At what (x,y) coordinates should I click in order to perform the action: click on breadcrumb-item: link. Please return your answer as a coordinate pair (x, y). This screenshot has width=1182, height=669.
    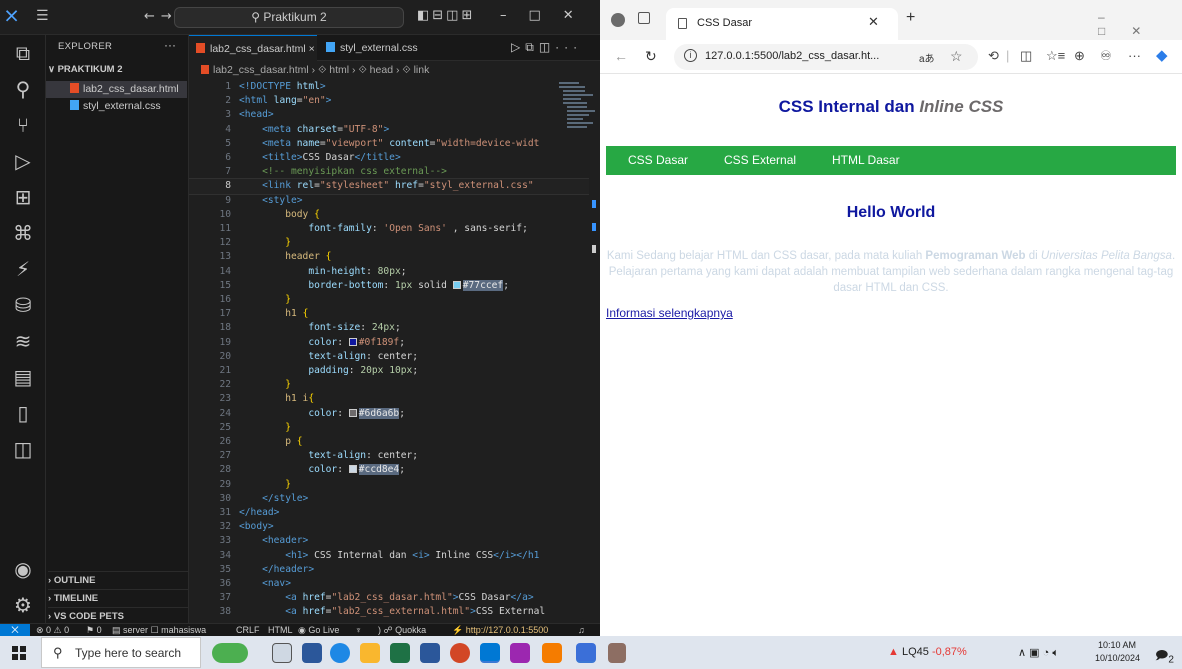
    Looking at the image, I should click on (422, 70).